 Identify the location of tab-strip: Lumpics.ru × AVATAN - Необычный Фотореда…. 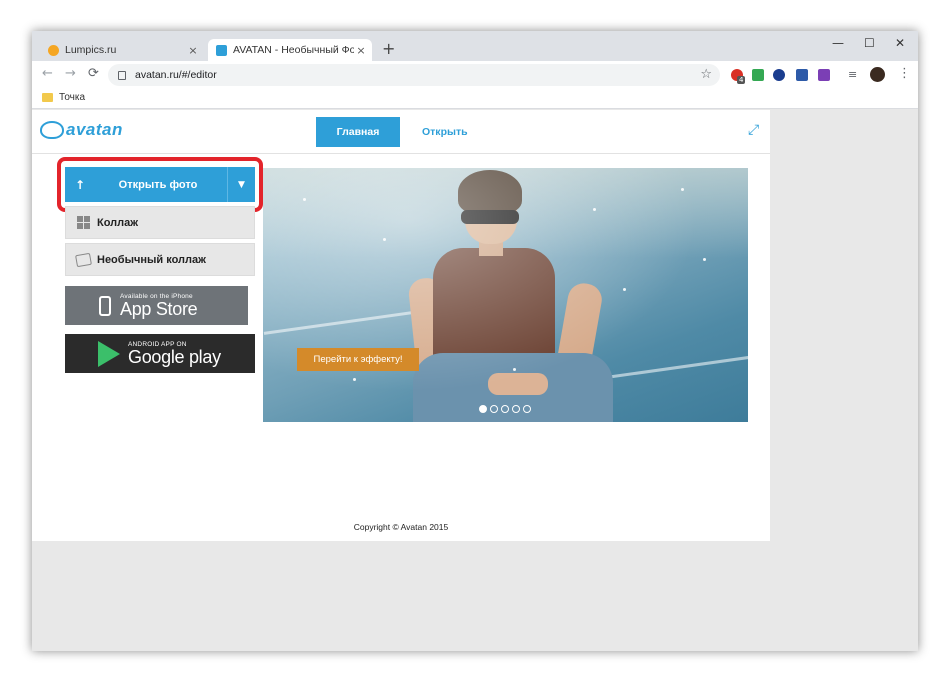
(475, 46).